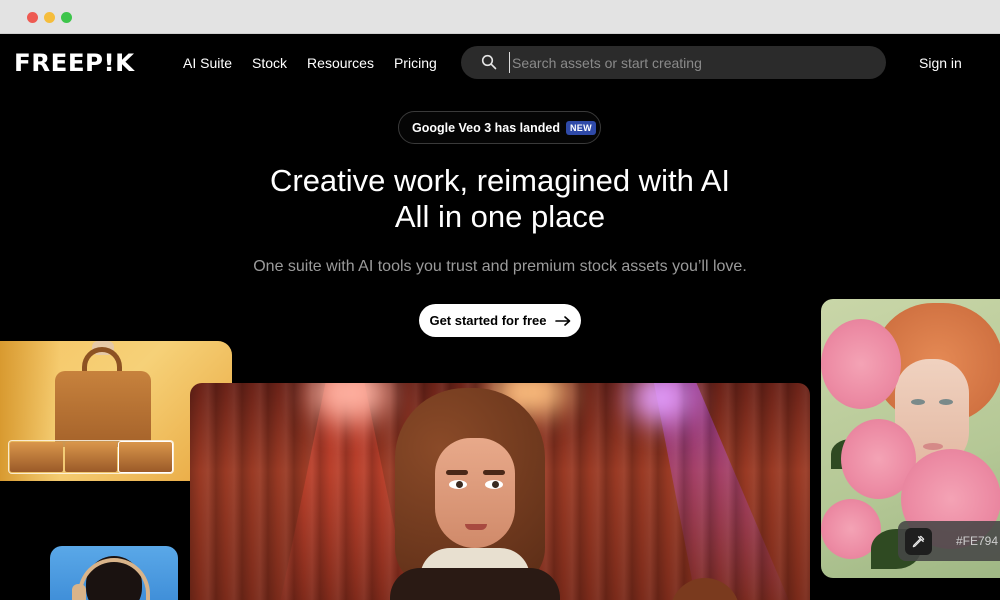 Image resolution: width=1000 pixels, height=600 pixels. What do you see at coordinates (74, 63) in the screenshot?
I see `freepik-logo: FREEP!K` at bounding box center [74, 63].